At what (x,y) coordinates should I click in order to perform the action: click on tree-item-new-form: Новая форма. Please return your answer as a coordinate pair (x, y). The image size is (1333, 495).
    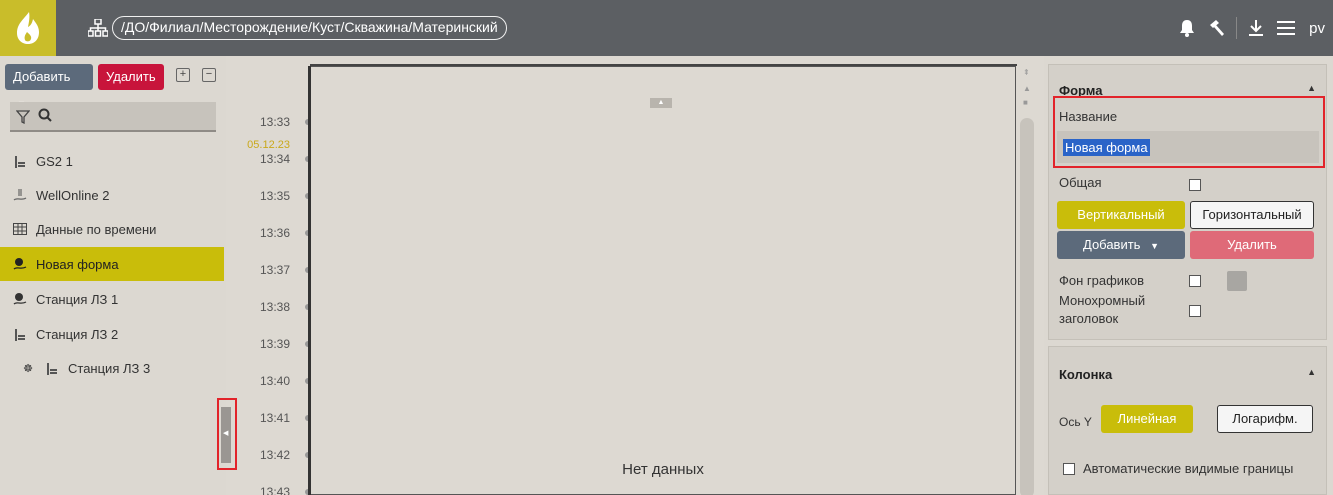
    Looking at the image, I should click on (112, 264).